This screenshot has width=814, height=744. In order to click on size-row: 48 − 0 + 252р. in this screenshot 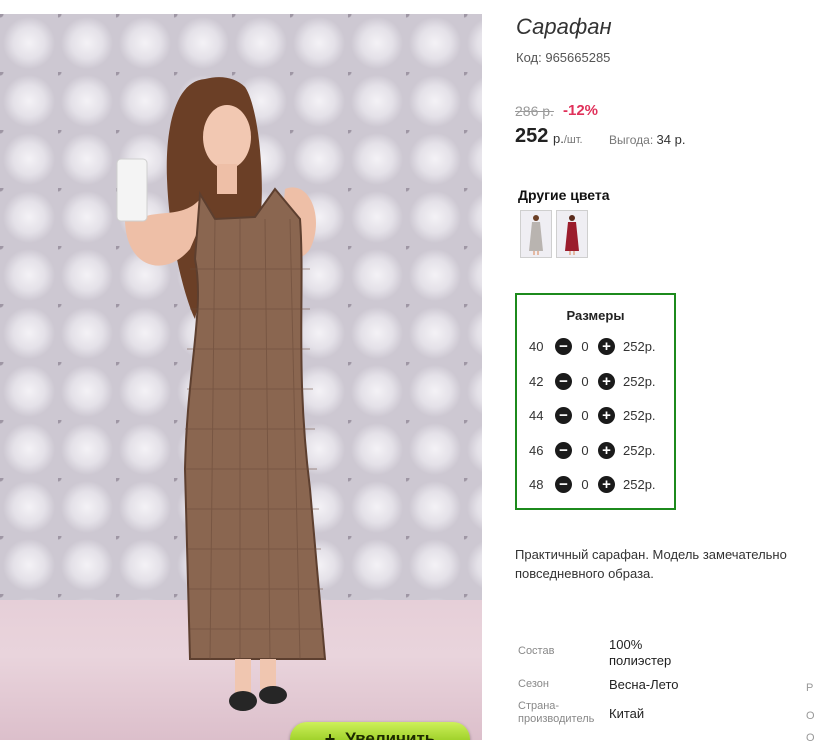, I will do `click(592, 484)`.